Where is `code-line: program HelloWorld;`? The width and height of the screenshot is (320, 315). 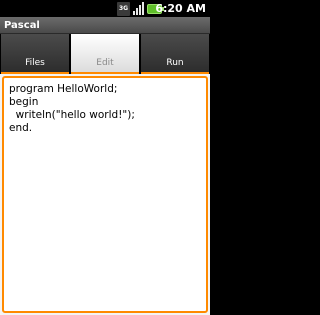
code-line: program HelloWorld; is located at coordinates (63, 89).